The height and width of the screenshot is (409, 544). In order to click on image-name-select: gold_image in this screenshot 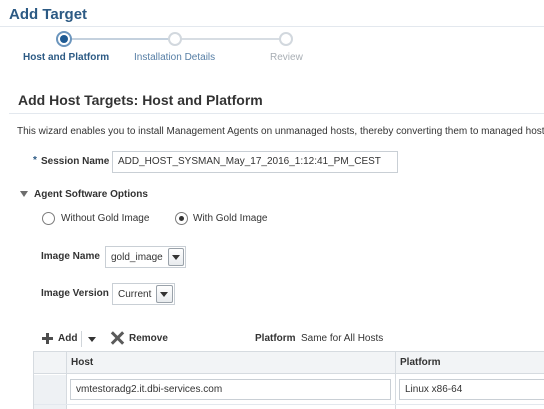, I will do `click(145, 257)`.